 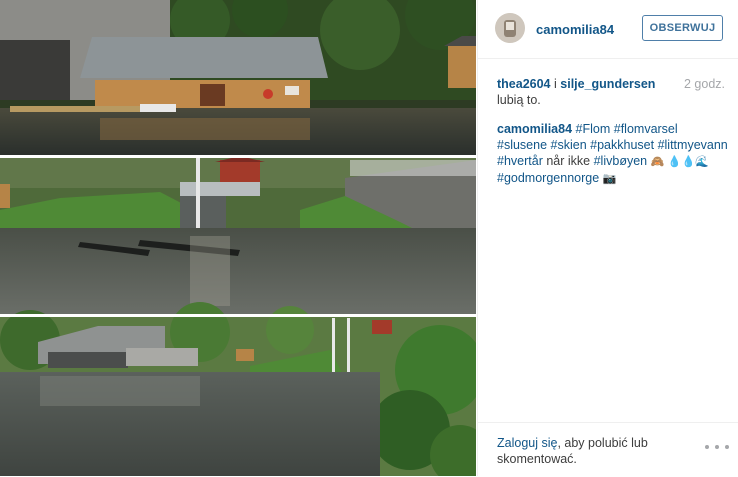 What do you see at coordinates (568, 161) in the screenshot?
I see `caption-plain-text: når ikke` at bounding box center [568, 161].